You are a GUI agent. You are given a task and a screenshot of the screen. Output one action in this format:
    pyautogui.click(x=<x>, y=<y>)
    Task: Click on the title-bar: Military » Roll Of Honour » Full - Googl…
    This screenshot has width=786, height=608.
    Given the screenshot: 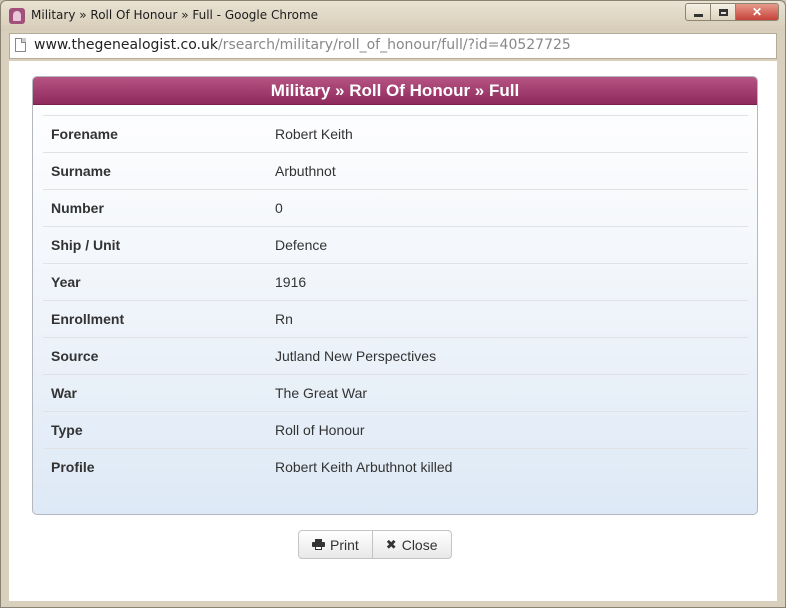 What is the action you would take?
    pyautogui.click(x=393, y=16)
    